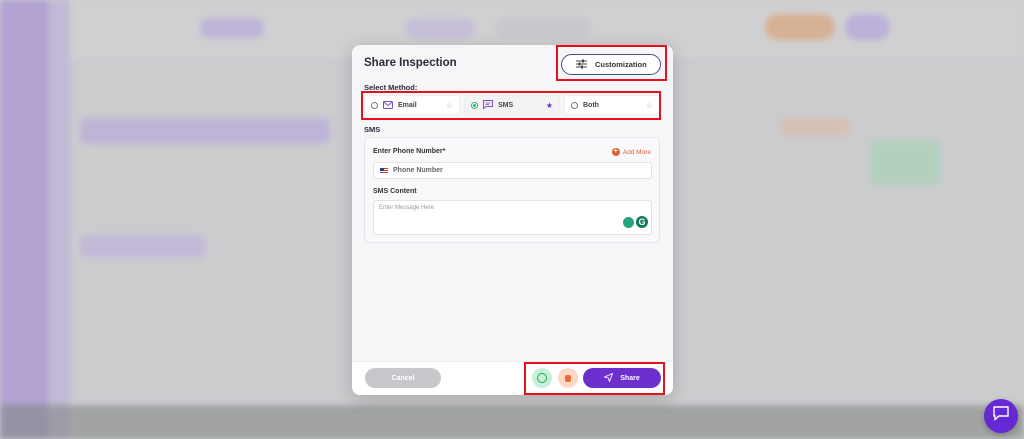  I want to click on chat-support-button, so click(1001, 416).